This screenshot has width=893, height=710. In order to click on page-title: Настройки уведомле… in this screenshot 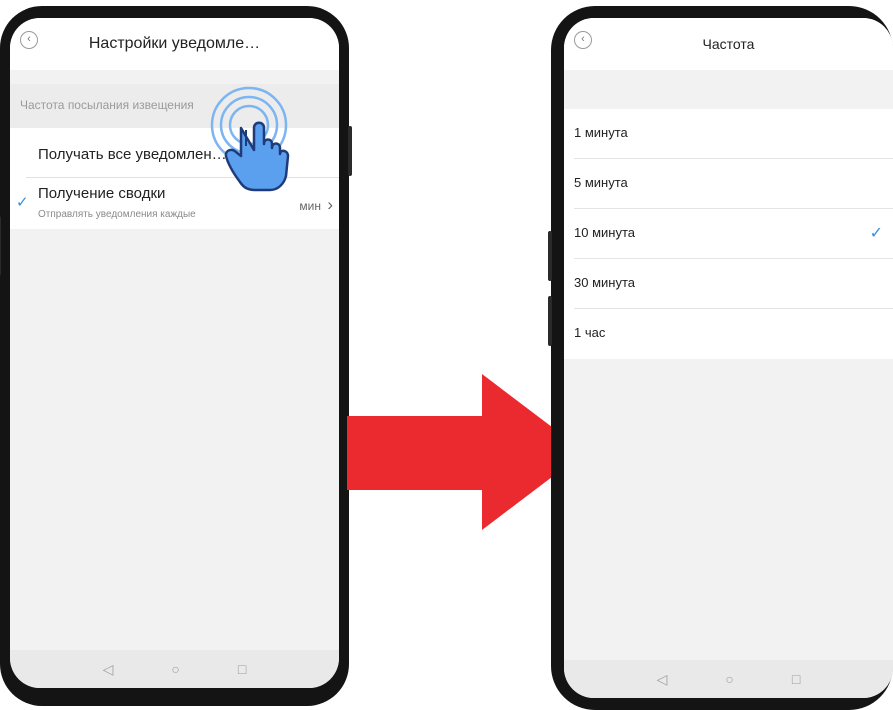, I will do `click(174, 43)`.